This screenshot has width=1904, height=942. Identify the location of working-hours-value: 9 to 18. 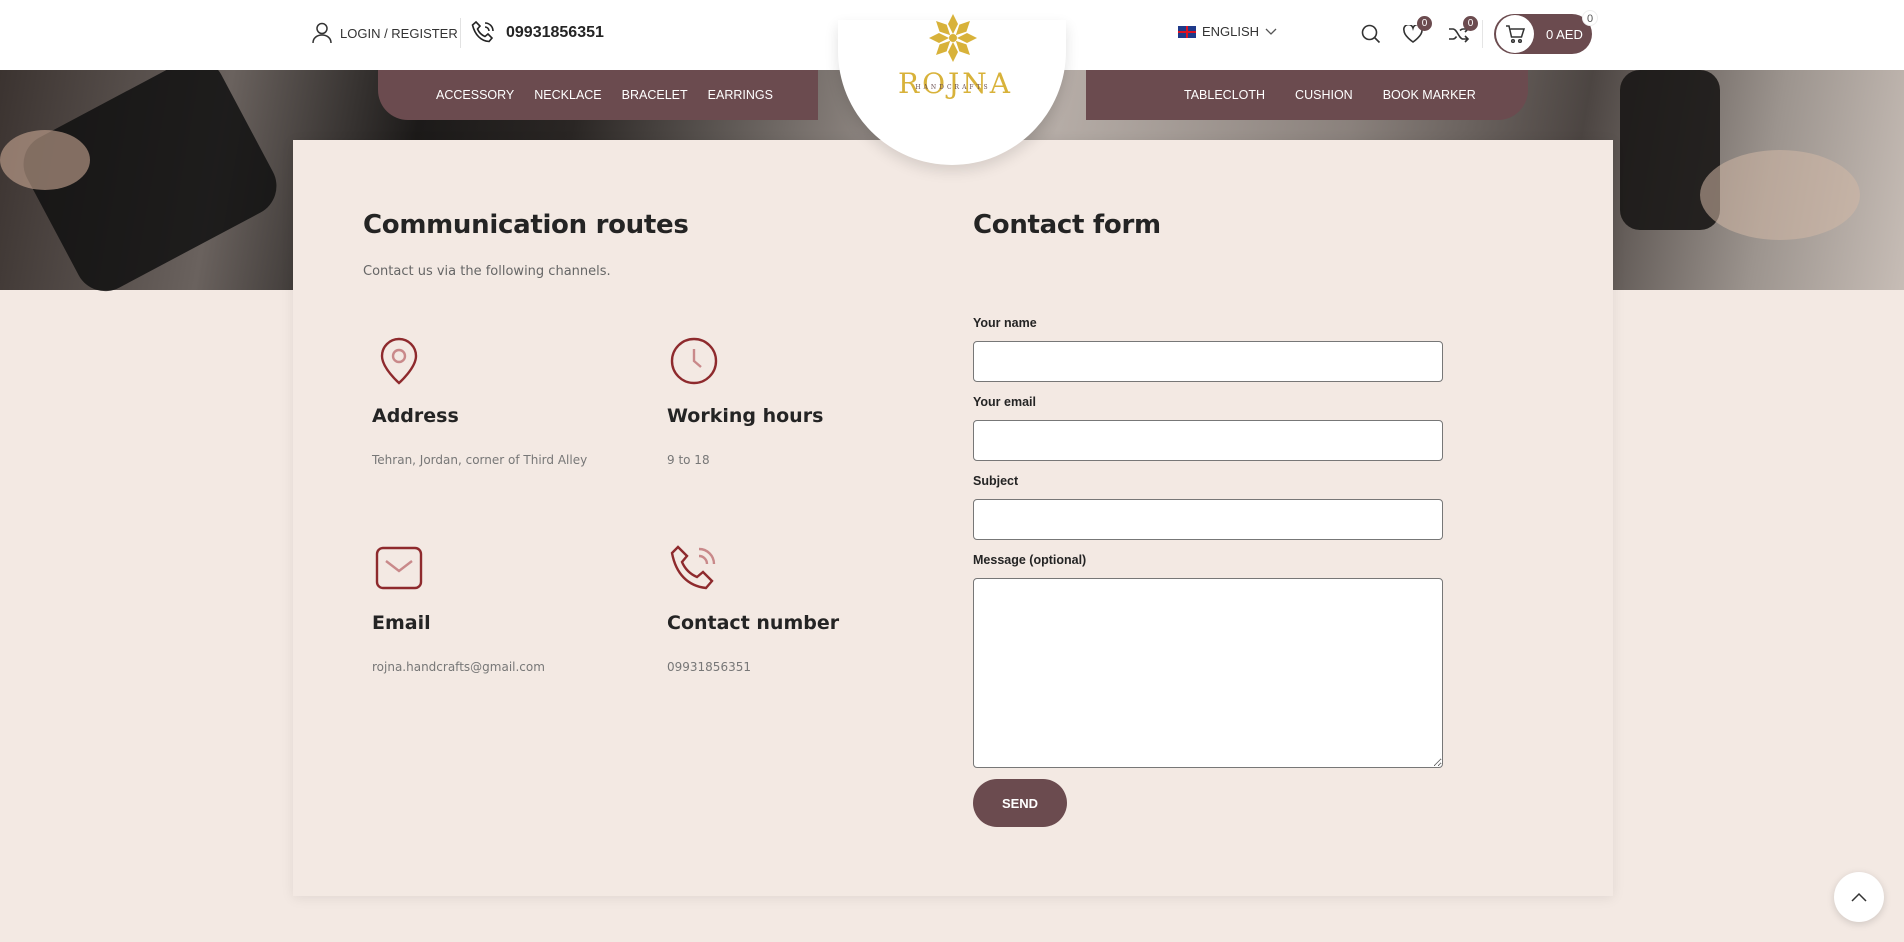
(688, 460).